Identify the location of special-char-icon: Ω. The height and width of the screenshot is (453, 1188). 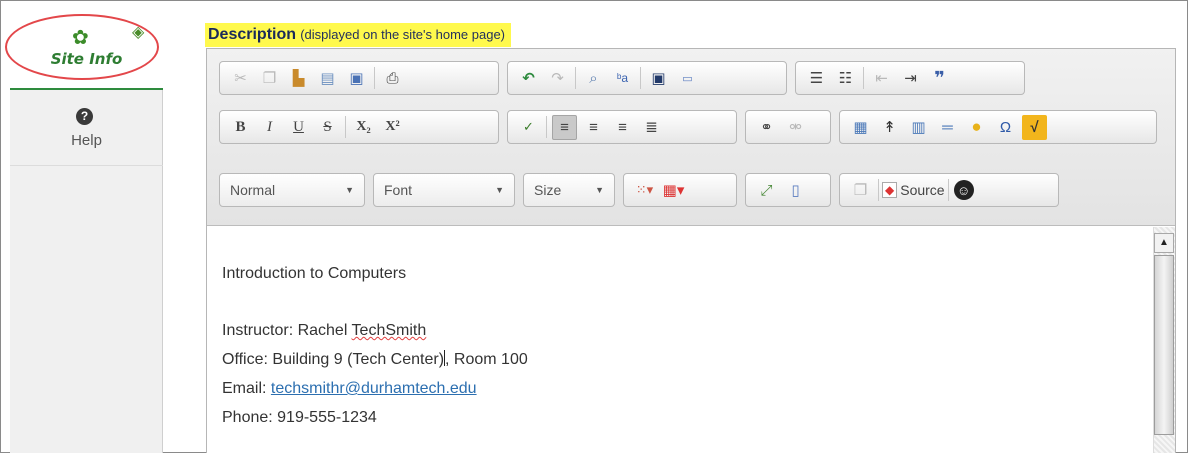
(1005, 127).